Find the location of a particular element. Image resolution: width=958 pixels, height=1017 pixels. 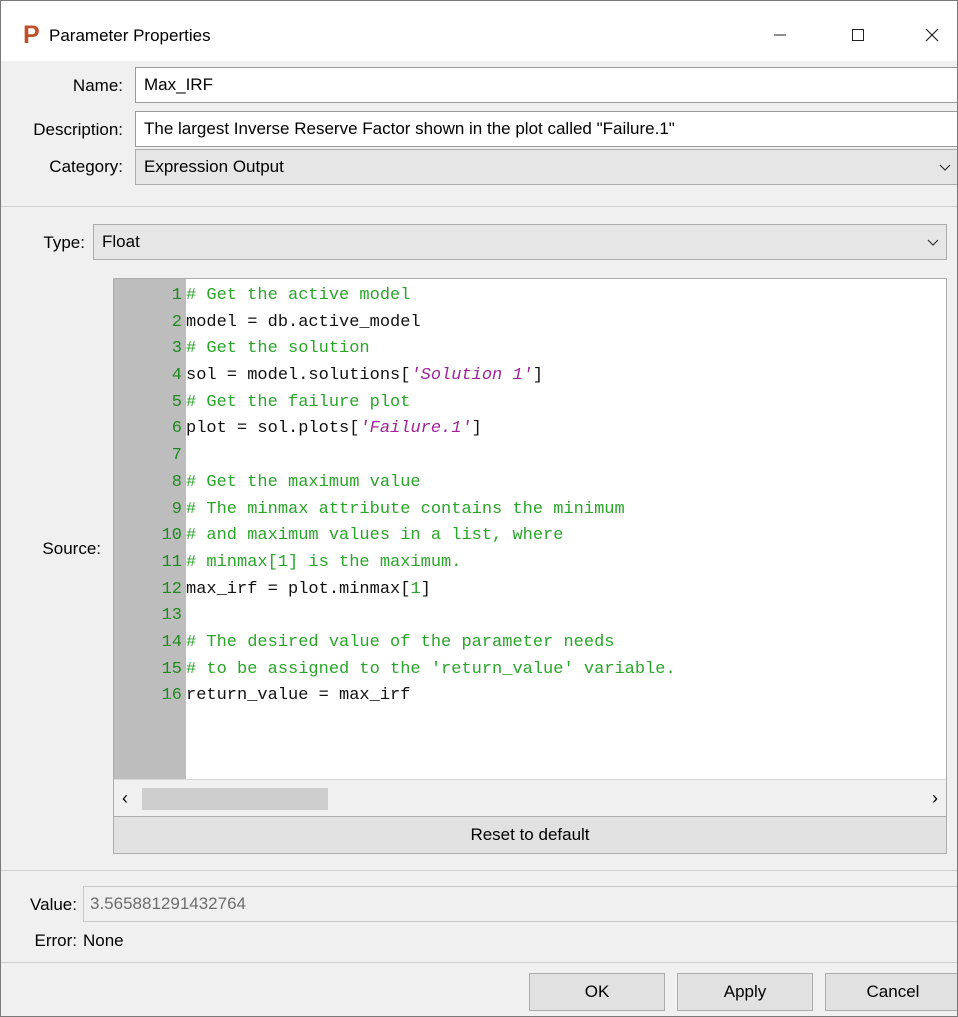

code-token: 1 is located at coordinates (415, 589).